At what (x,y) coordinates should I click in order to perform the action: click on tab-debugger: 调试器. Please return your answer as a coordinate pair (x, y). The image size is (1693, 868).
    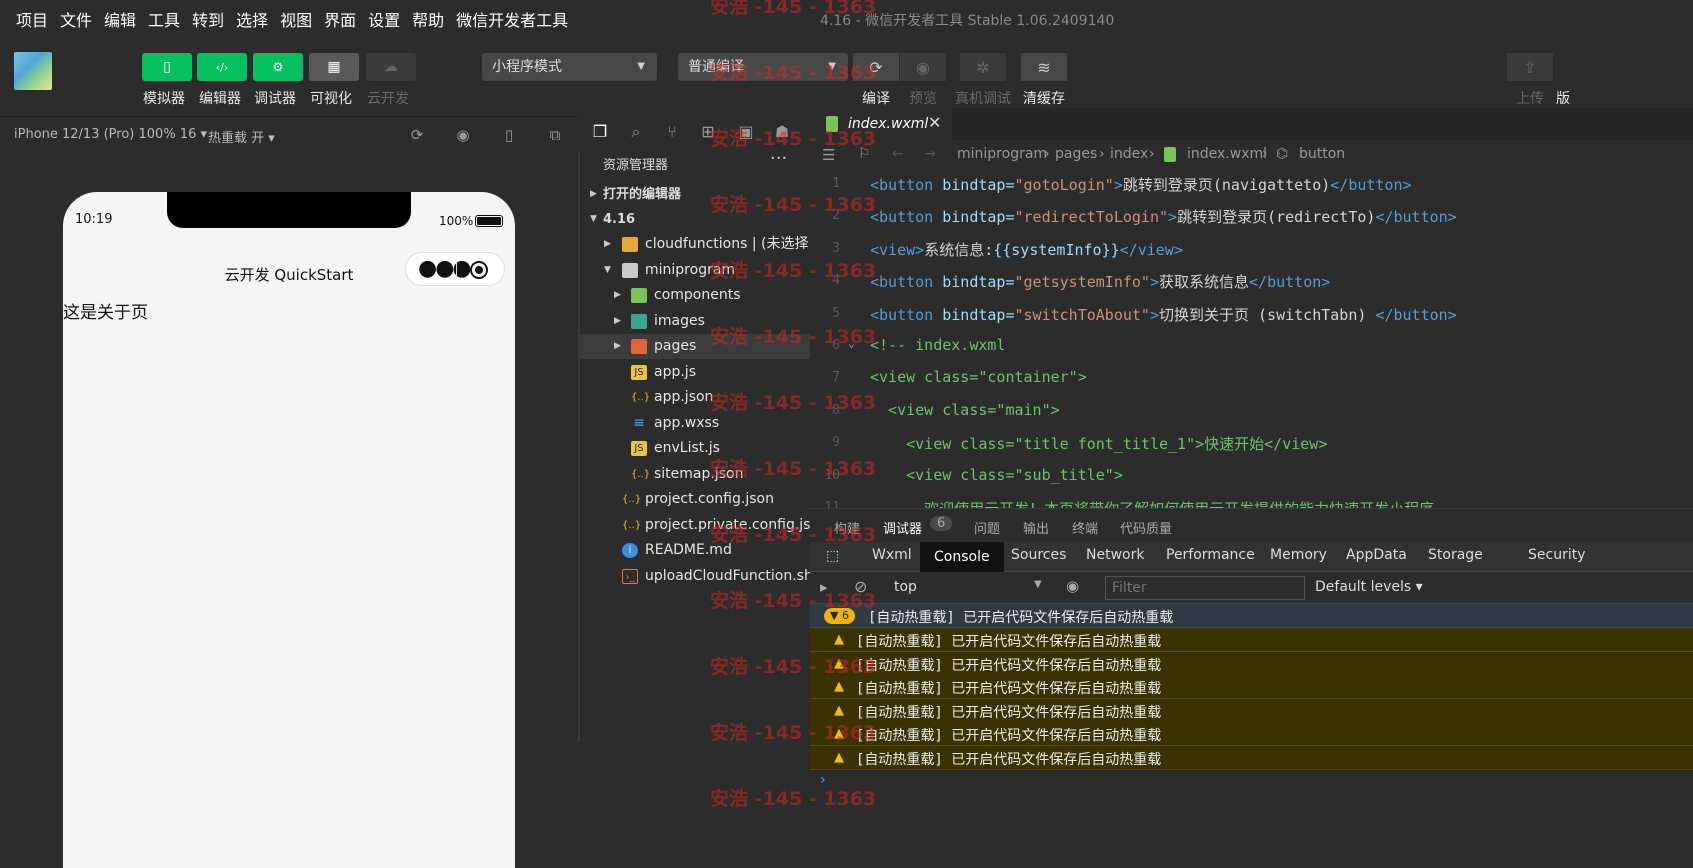
    Looking at the image, I should click on (902, 527).